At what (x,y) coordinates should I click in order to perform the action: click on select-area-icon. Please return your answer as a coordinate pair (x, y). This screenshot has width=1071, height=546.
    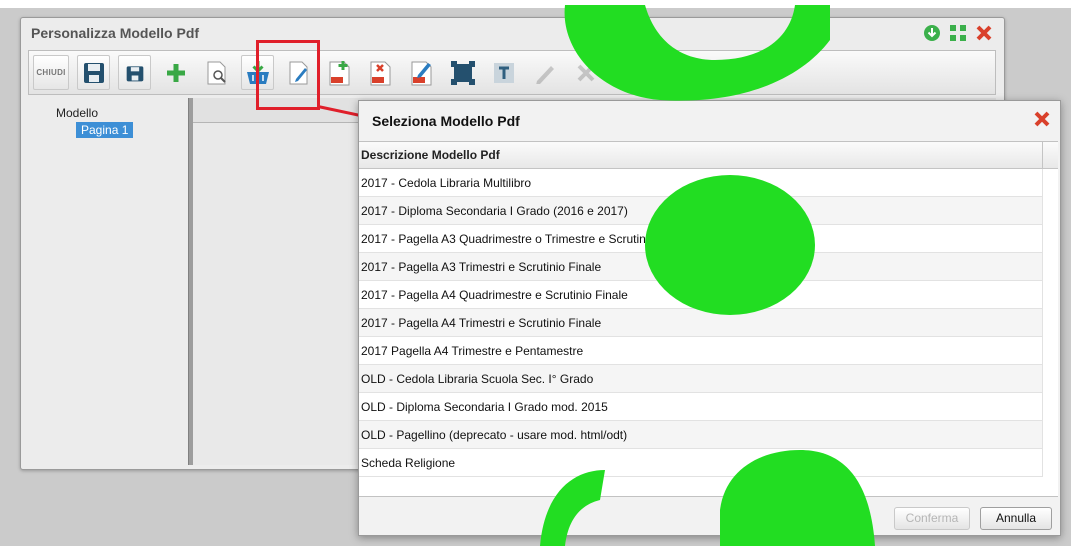
    Looking at the image, I should click on (463, 73).